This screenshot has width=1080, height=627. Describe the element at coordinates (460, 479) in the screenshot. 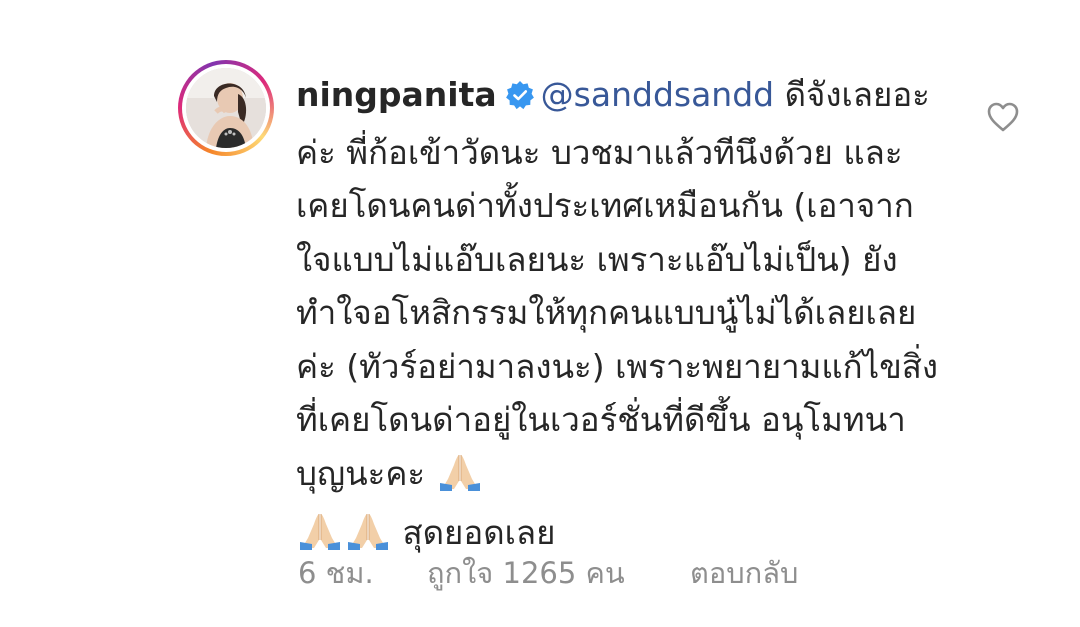

I see `folded-hands-emoji` at that location.